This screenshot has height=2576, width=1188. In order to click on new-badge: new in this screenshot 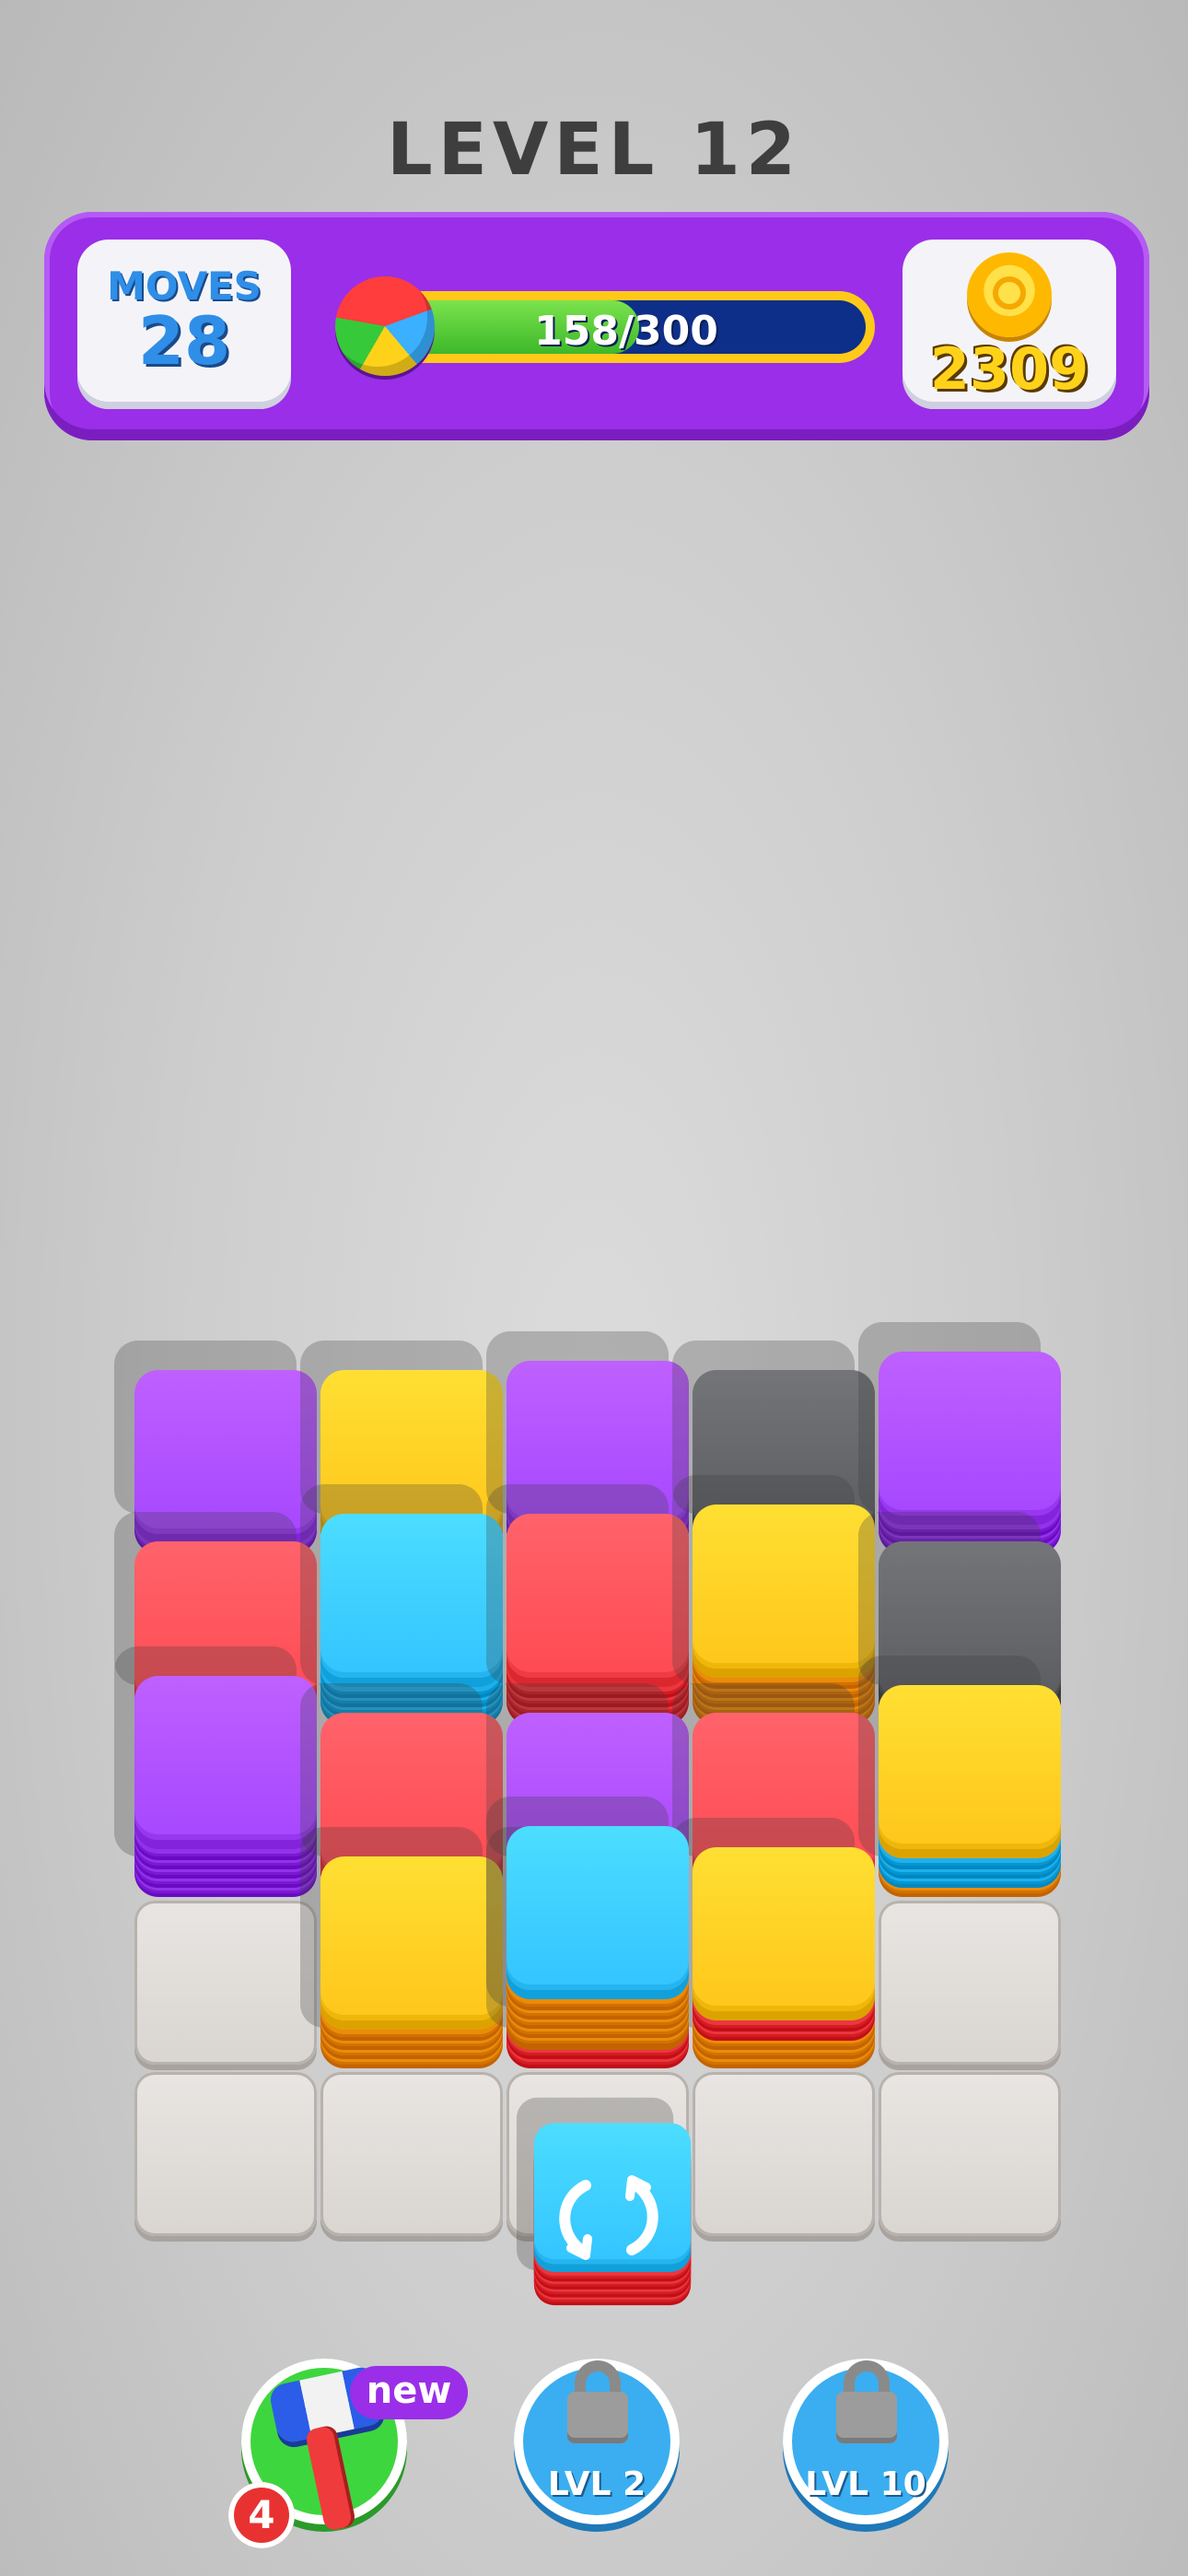, I will do `click(409, 2392)`.